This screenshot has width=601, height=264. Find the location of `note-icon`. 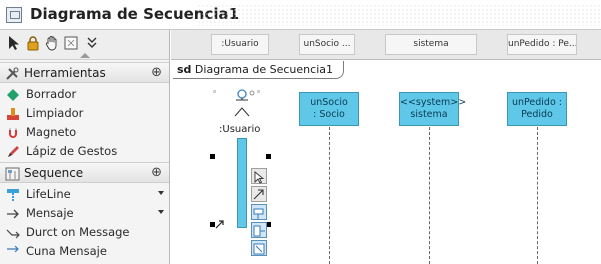

note-icon is located at coordinates (71, 43).